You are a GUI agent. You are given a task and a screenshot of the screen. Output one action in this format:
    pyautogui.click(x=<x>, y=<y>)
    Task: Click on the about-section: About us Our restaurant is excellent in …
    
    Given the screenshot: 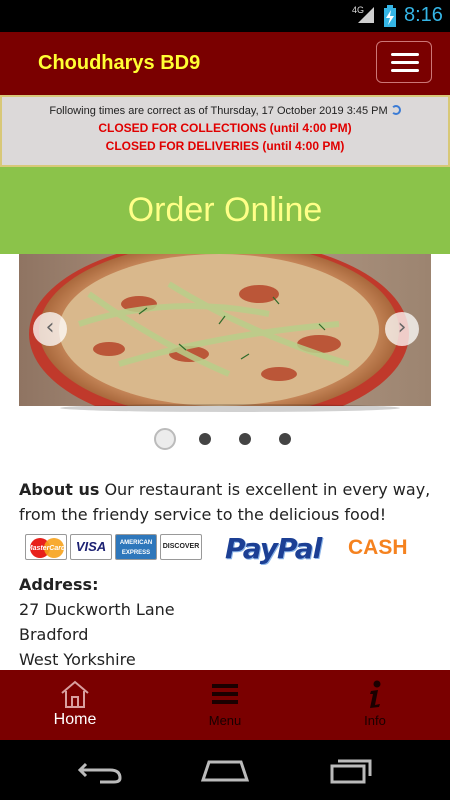 What is the action you would take?
    pyautogui.click(x=225, y=502)
    